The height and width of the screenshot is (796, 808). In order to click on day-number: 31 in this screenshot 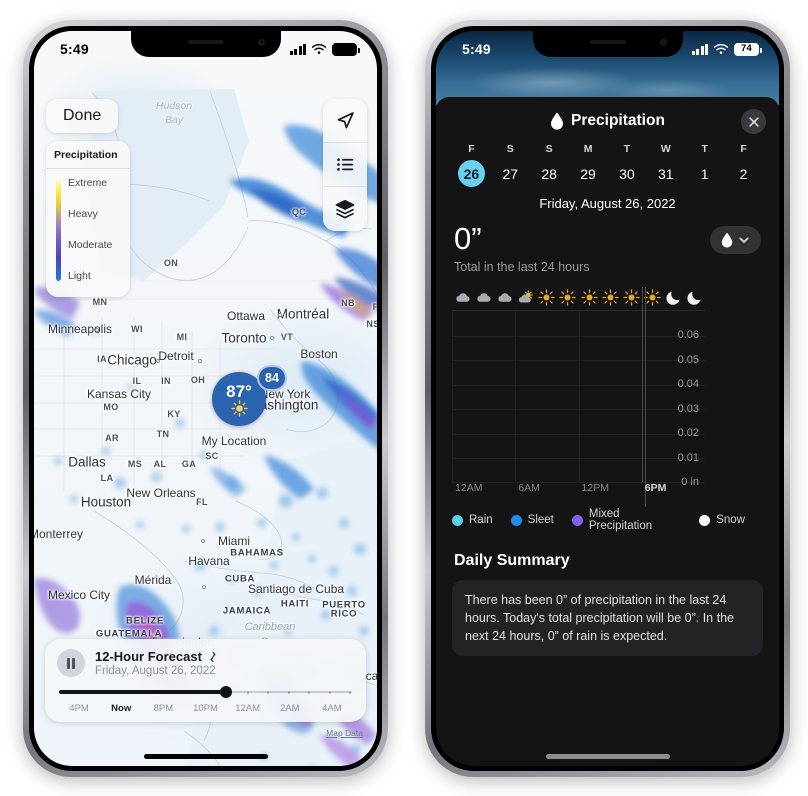, I will do `click(665, 173)`.